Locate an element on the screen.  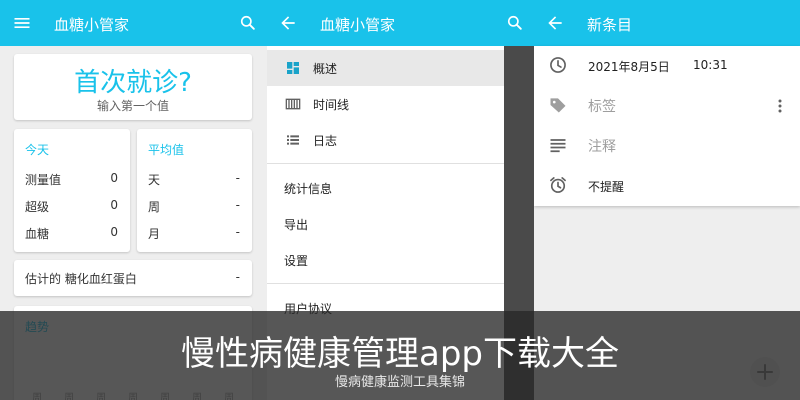
list-icon is located at coordinates (293, 140).